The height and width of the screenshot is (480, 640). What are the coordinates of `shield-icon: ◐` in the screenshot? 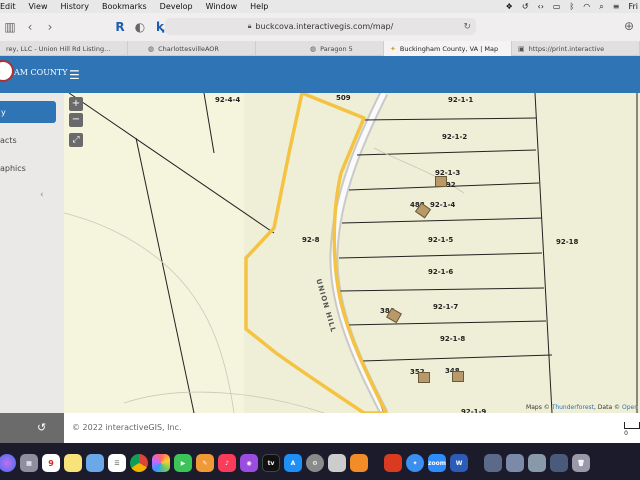 It's located at (140, 27).